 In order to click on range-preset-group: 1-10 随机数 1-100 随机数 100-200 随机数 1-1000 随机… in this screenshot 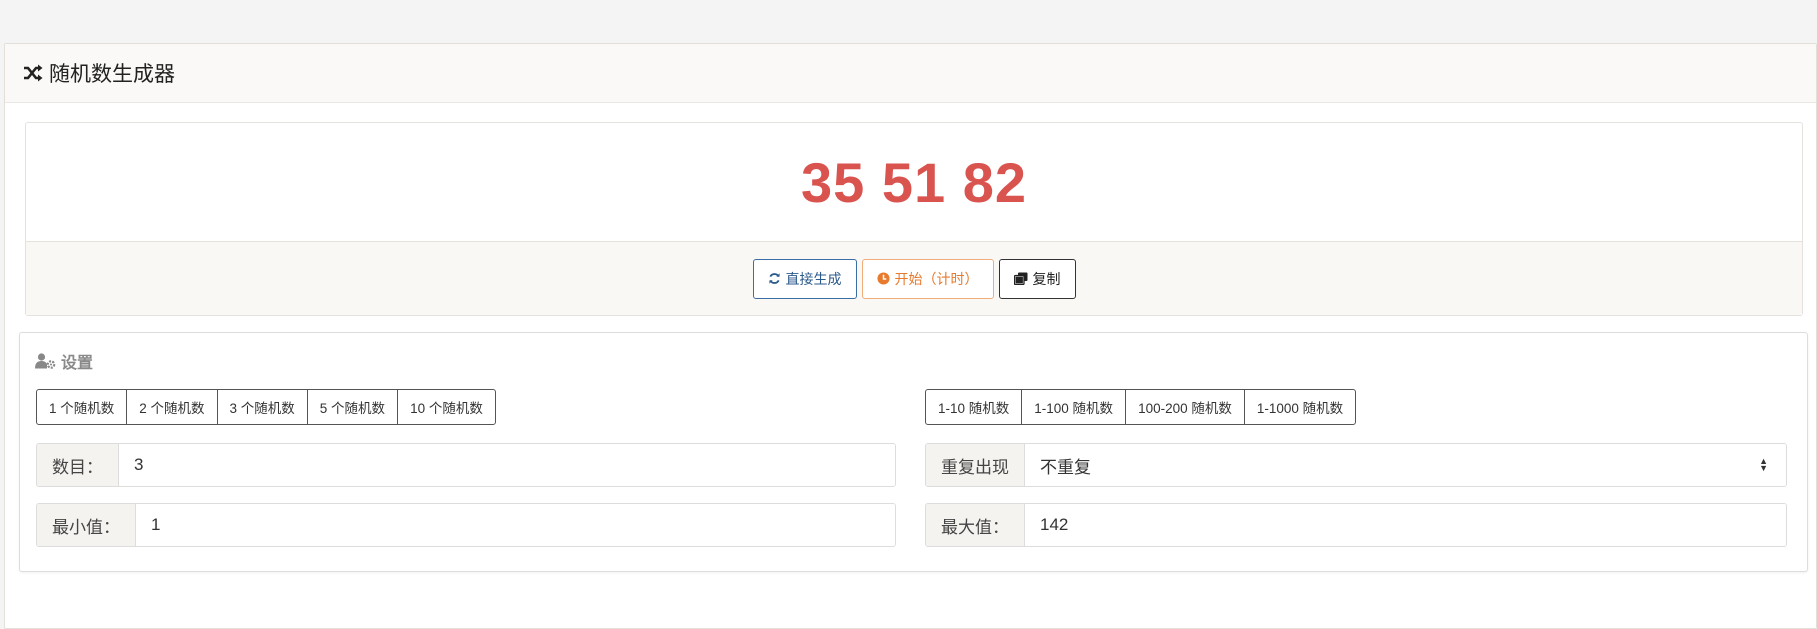, I will do `click(1141, 407)`.